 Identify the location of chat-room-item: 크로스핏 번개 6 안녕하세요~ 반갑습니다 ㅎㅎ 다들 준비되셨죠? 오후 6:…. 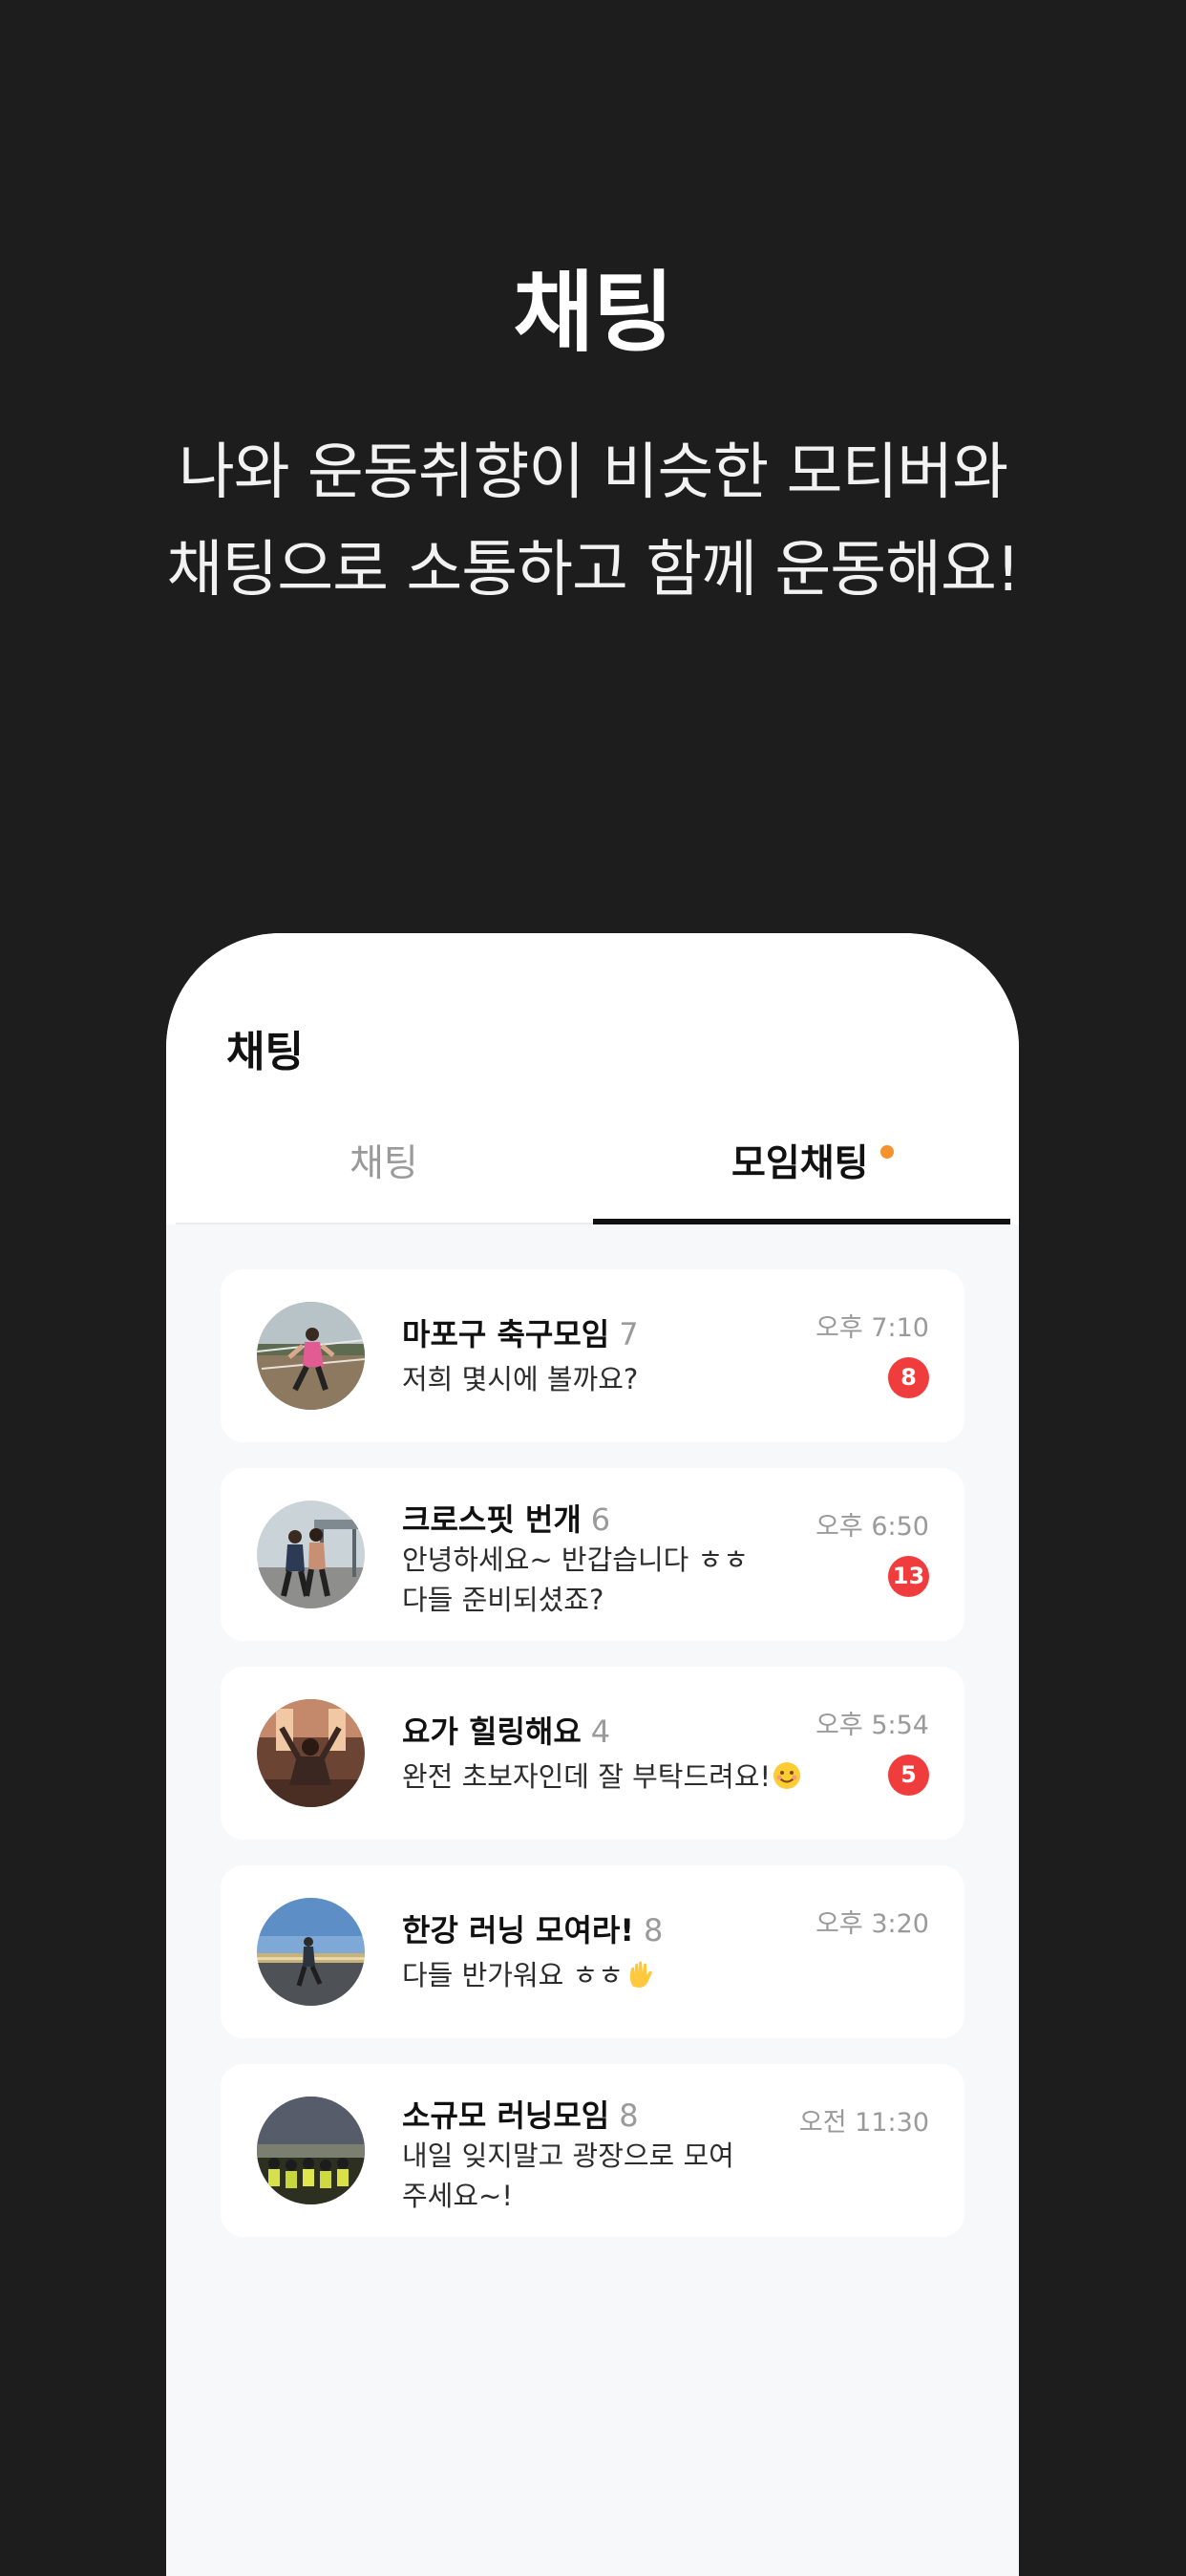
(593, 1554).